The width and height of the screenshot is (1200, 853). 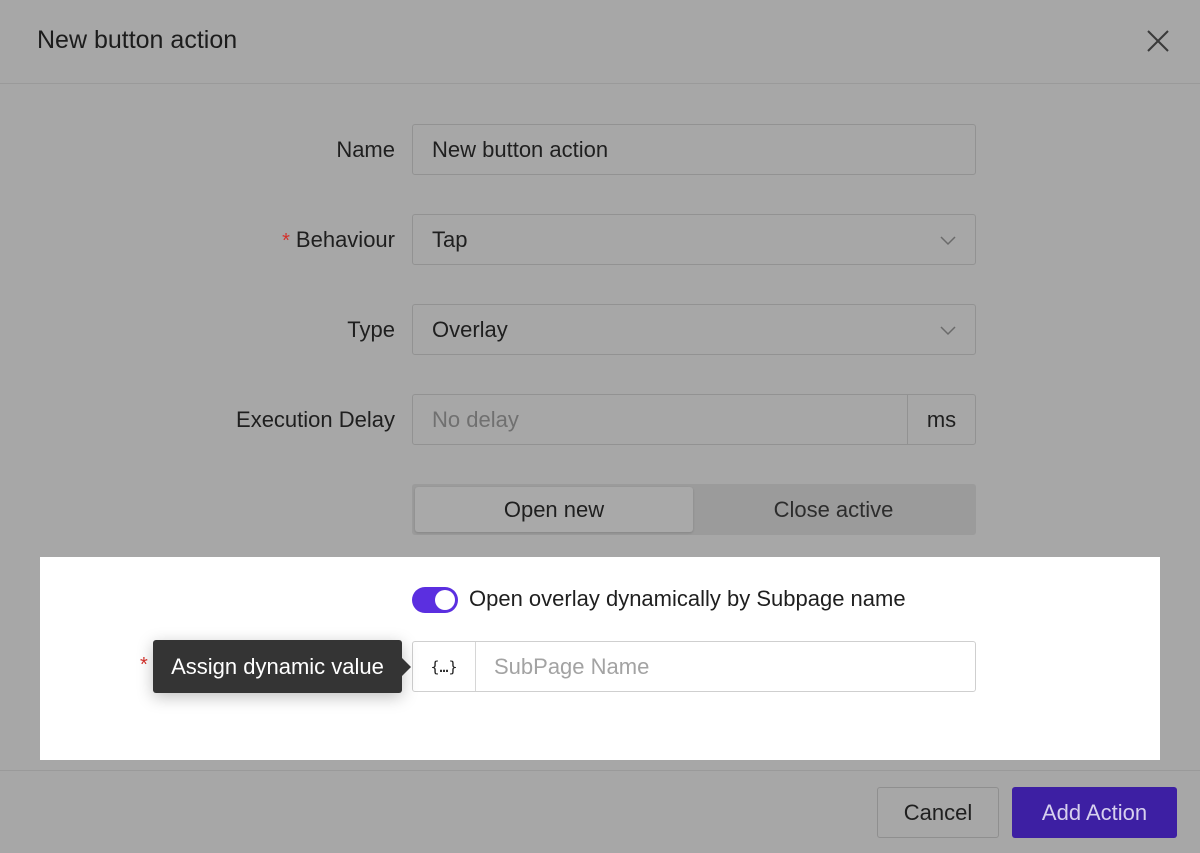 What do you see at coordinates (406, 667) in the screenshot?
I see `tooltip-arrow` at bounding box center [406, 667].